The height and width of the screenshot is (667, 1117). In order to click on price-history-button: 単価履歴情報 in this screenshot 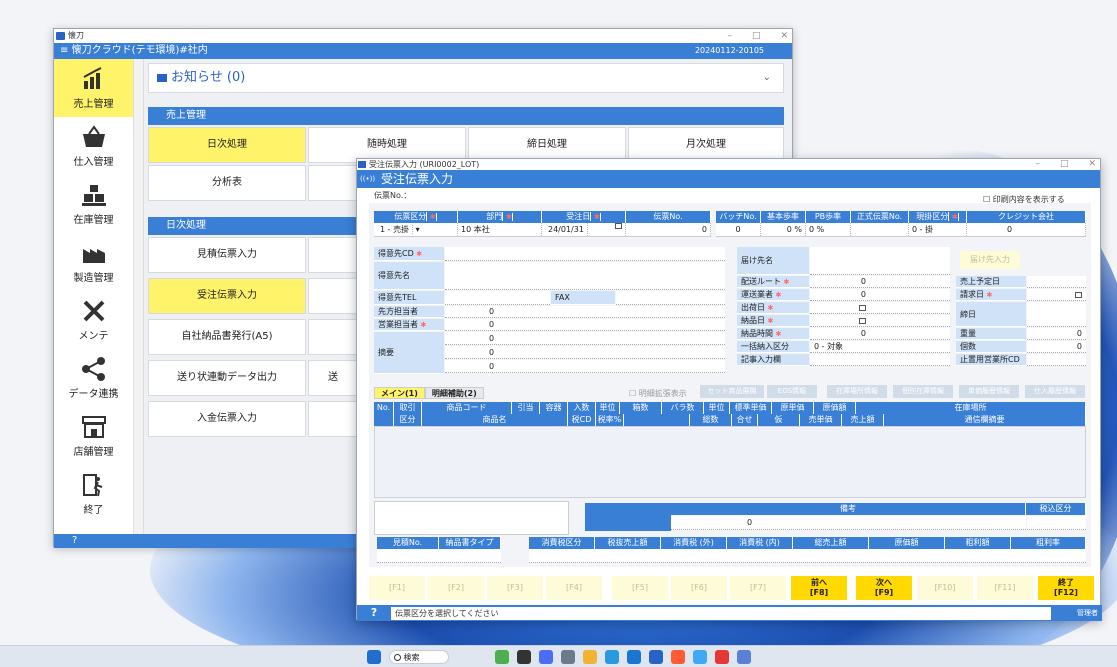, I will do `click(989, 391)`.